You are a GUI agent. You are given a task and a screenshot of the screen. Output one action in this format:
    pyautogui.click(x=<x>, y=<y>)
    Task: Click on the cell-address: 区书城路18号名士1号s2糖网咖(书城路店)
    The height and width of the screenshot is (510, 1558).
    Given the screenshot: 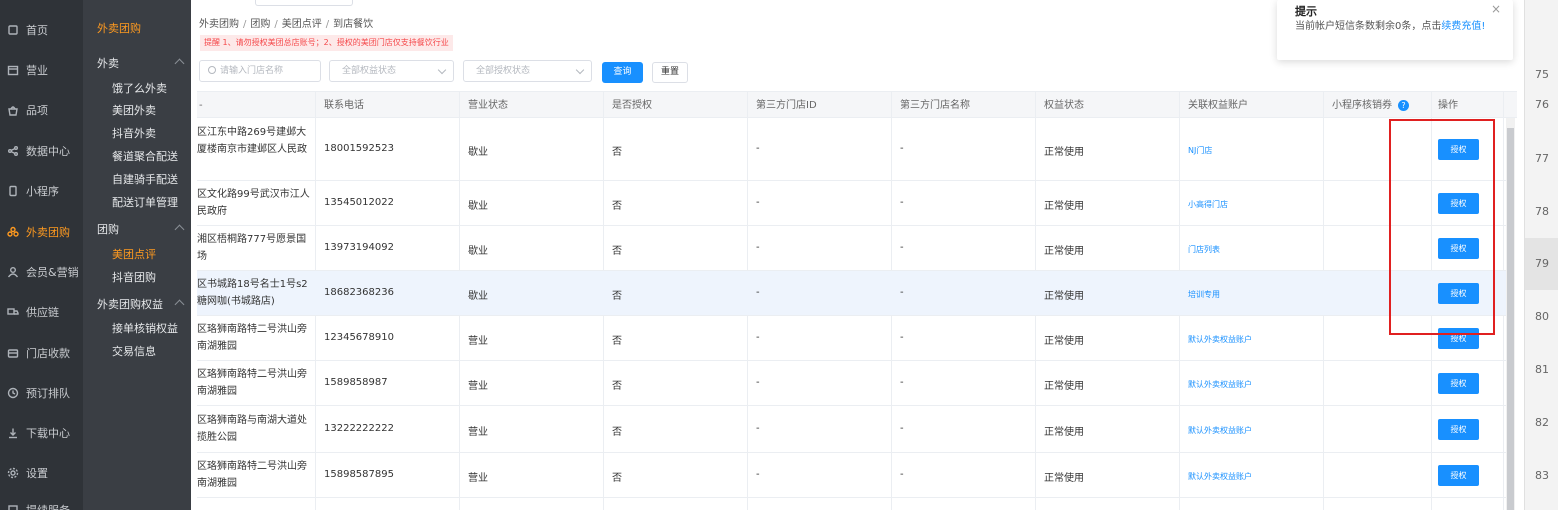 What is the action you would take?
    pyautogui.click(x=252, y=293)
    